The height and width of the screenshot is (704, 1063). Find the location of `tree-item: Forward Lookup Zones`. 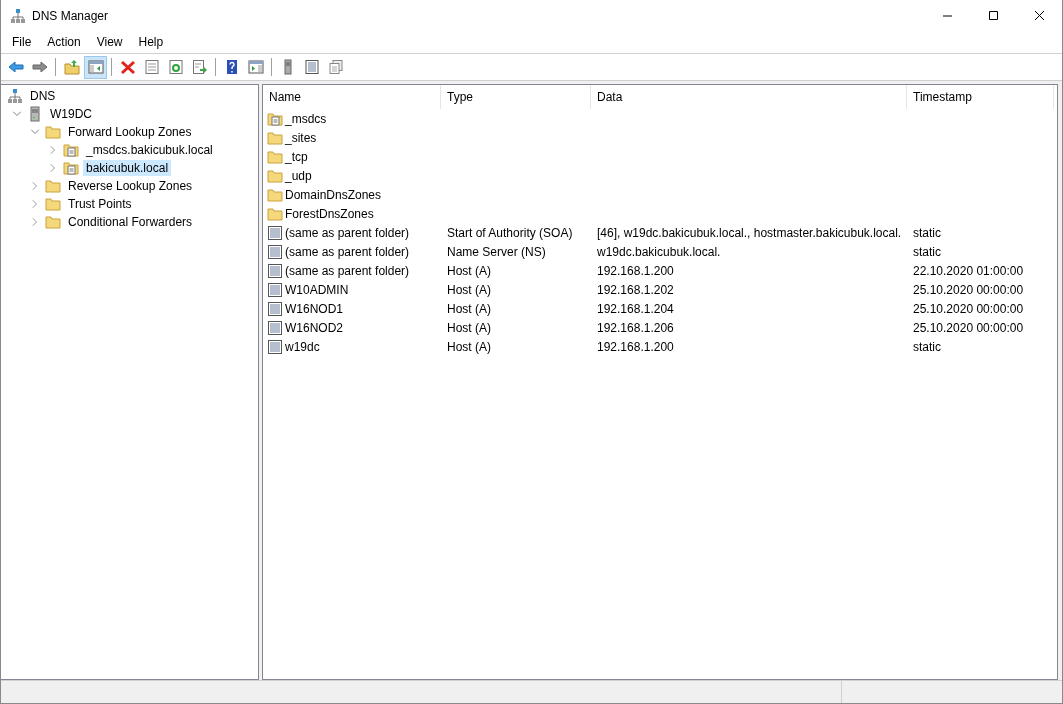

tree-item: Forward Lookup Zones is located at coordinates (130, 132).